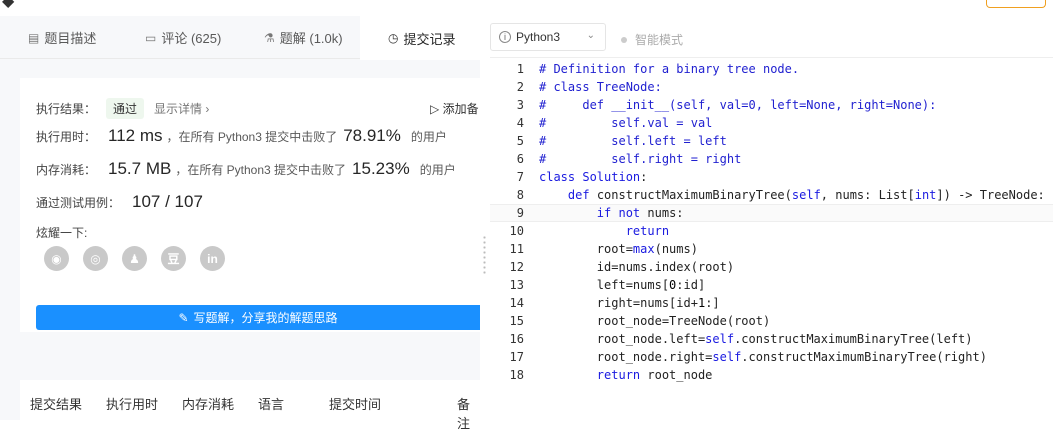  I want to click on code-line: 4 # self.val = val, so click(771, 123).